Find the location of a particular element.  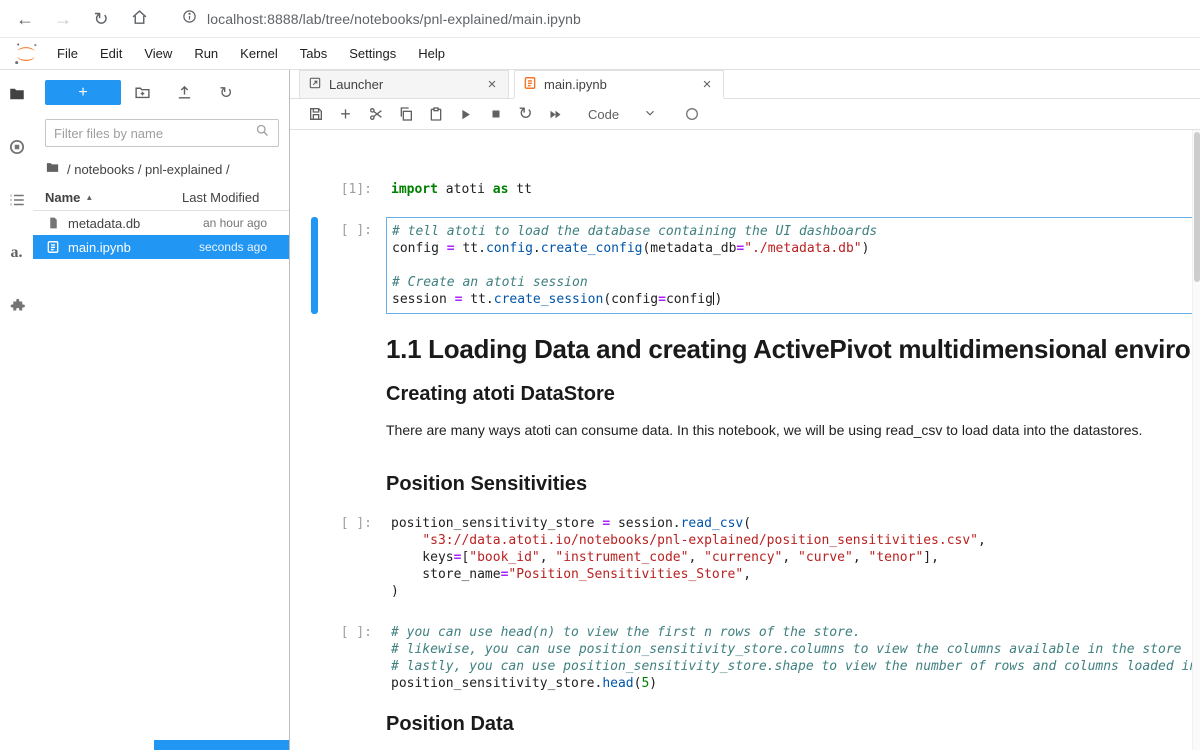

file-name: metadata.db is located at coordinates (104, 223).